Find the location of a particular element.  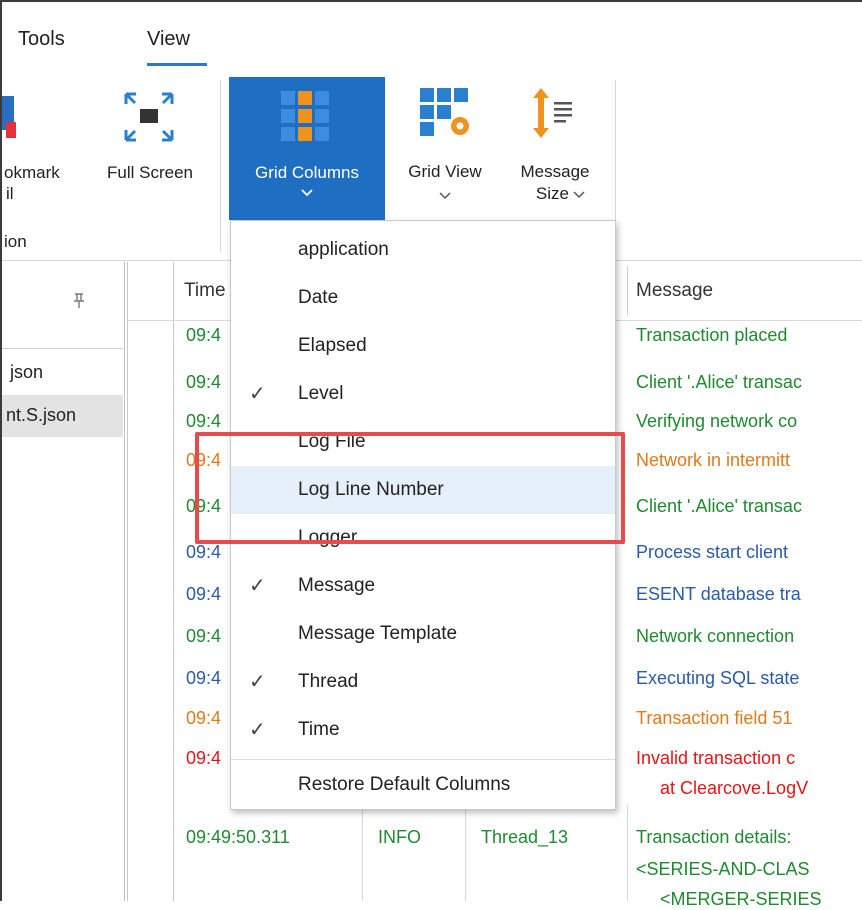

menu-separator is located at coordinates (423, 759).